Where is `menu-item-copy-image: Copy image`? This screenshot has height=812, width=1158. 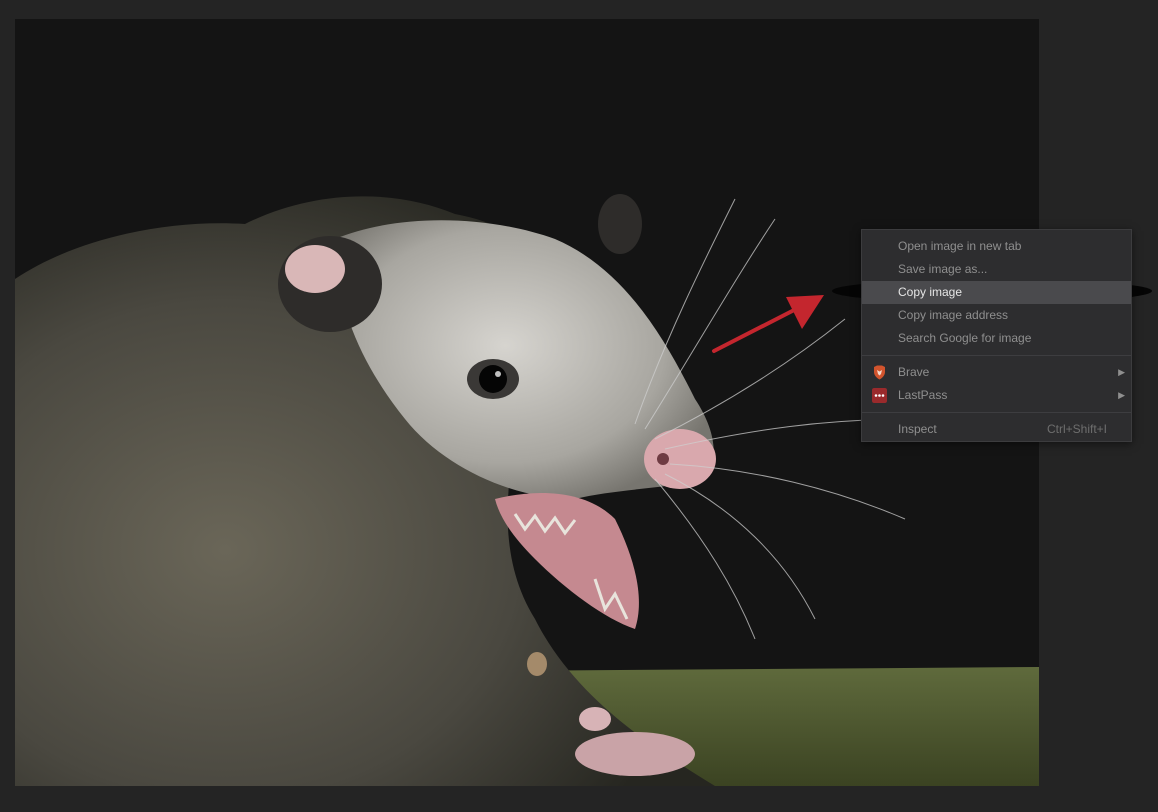
menu-item-copy-image: Copy image is located at coordinates (996, 292).